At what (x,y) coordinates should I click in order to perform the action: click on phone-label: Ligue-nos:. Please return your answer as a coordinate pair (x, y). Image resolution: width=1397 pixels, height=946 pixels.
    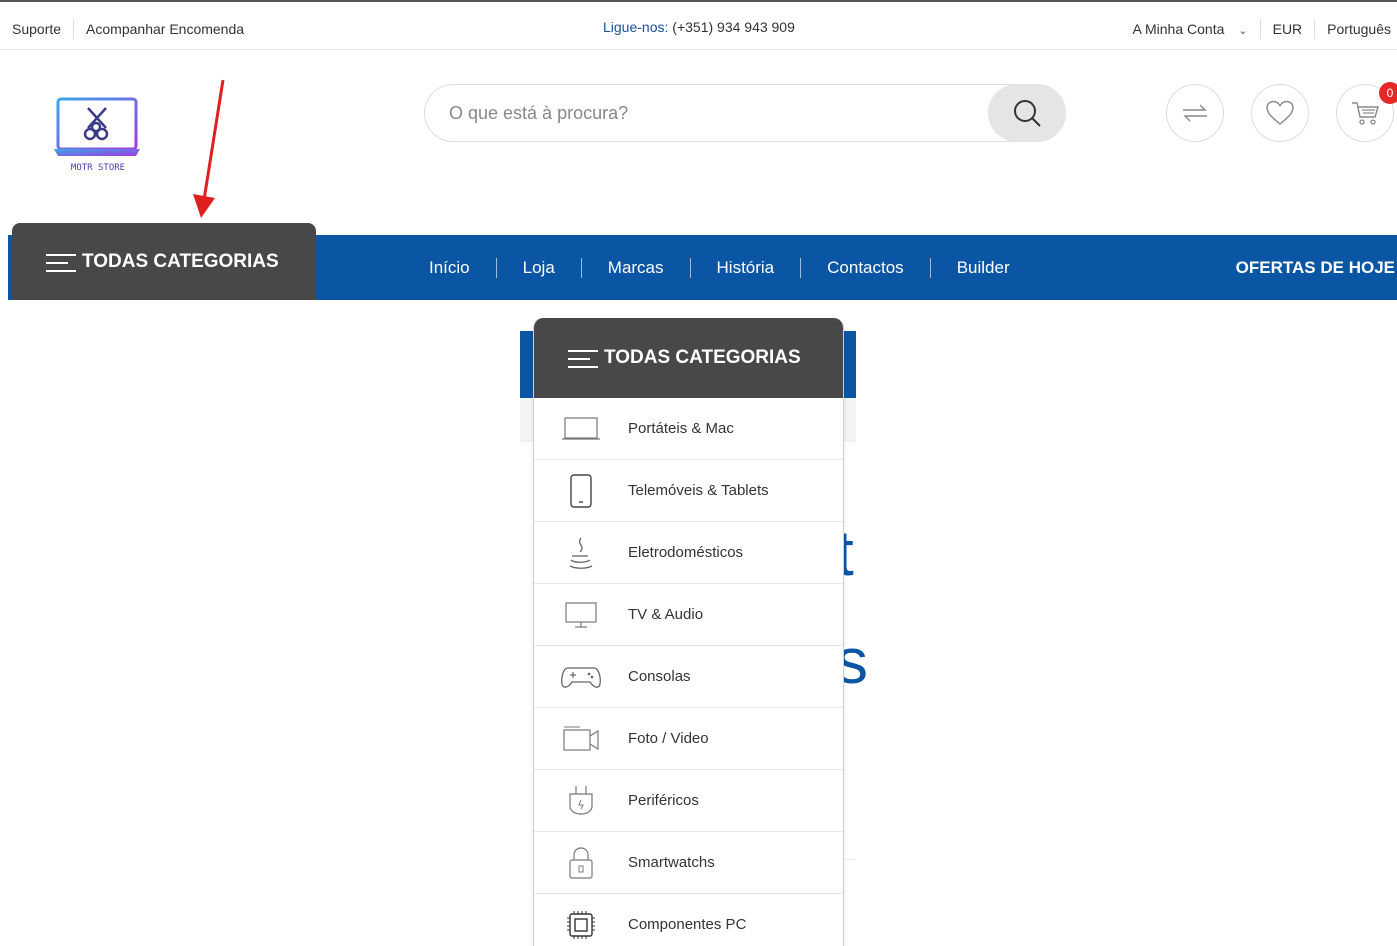
    Looking at the image, I should click on (636, 27).